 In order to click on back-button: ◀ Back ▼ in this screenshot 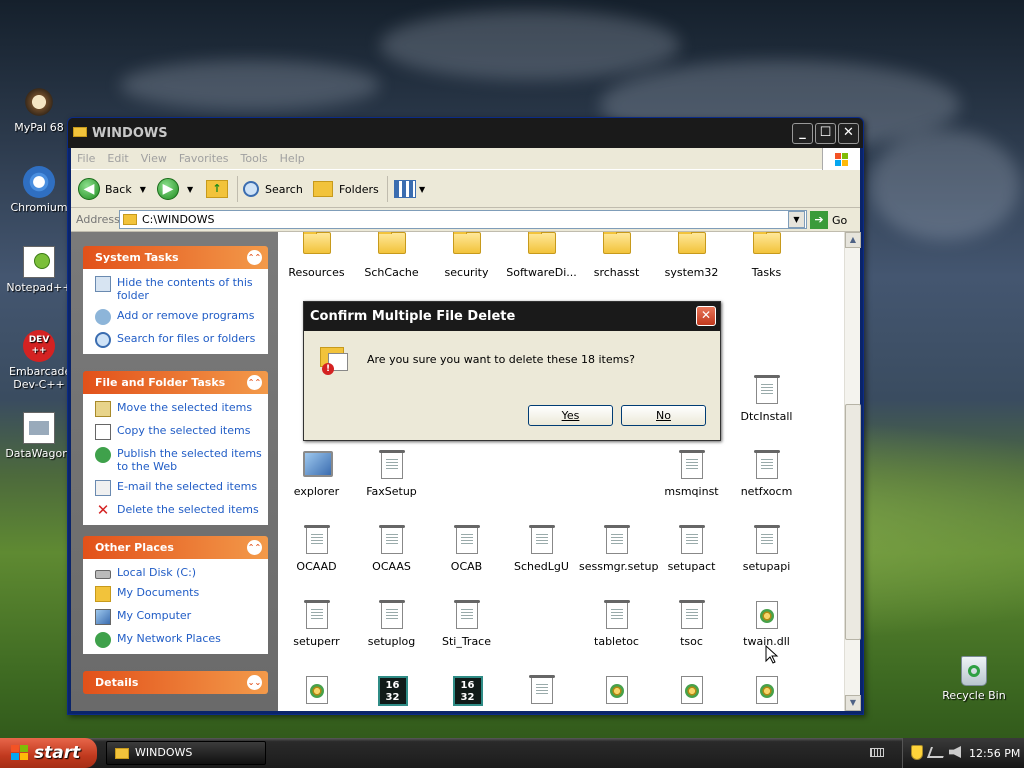, I will do `click(112, 189)`.